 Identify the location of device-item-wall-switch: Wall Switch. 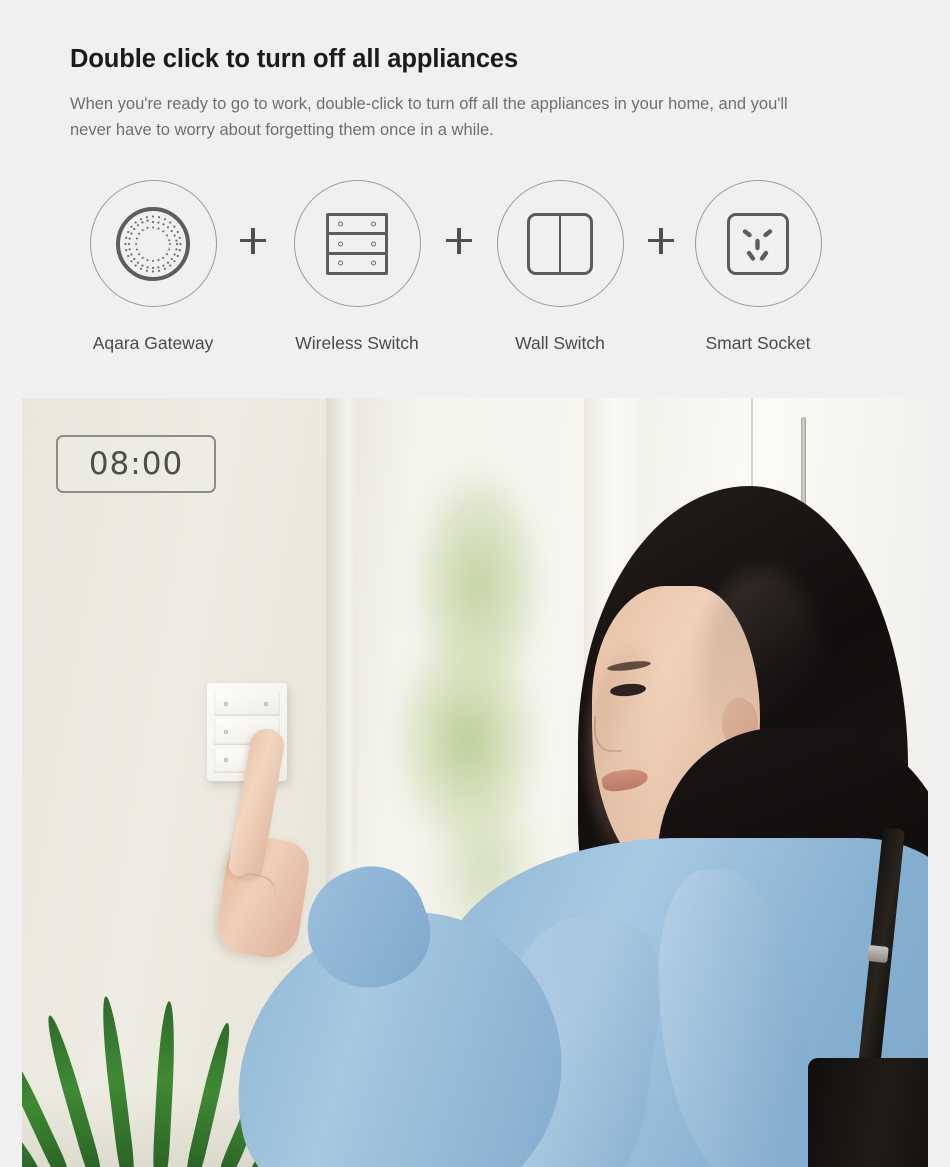
(560, 267).